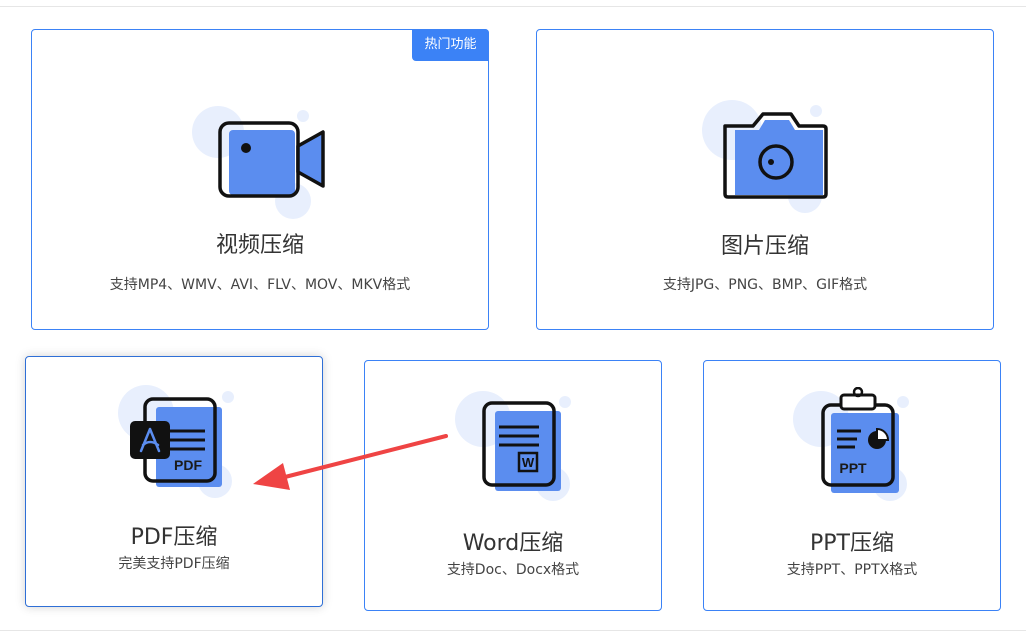  I want to click on video-compress-desc: 支持MP4、WMV、AVI、FLV、MOV、MKV格式, so click(260, 285).